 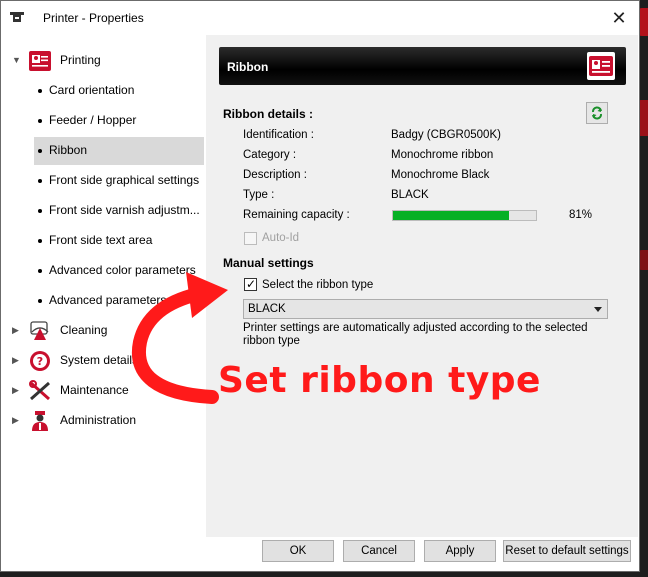 I want to click on detail-value: Badgy (CBGR0500K), so click(x=446, y=135).